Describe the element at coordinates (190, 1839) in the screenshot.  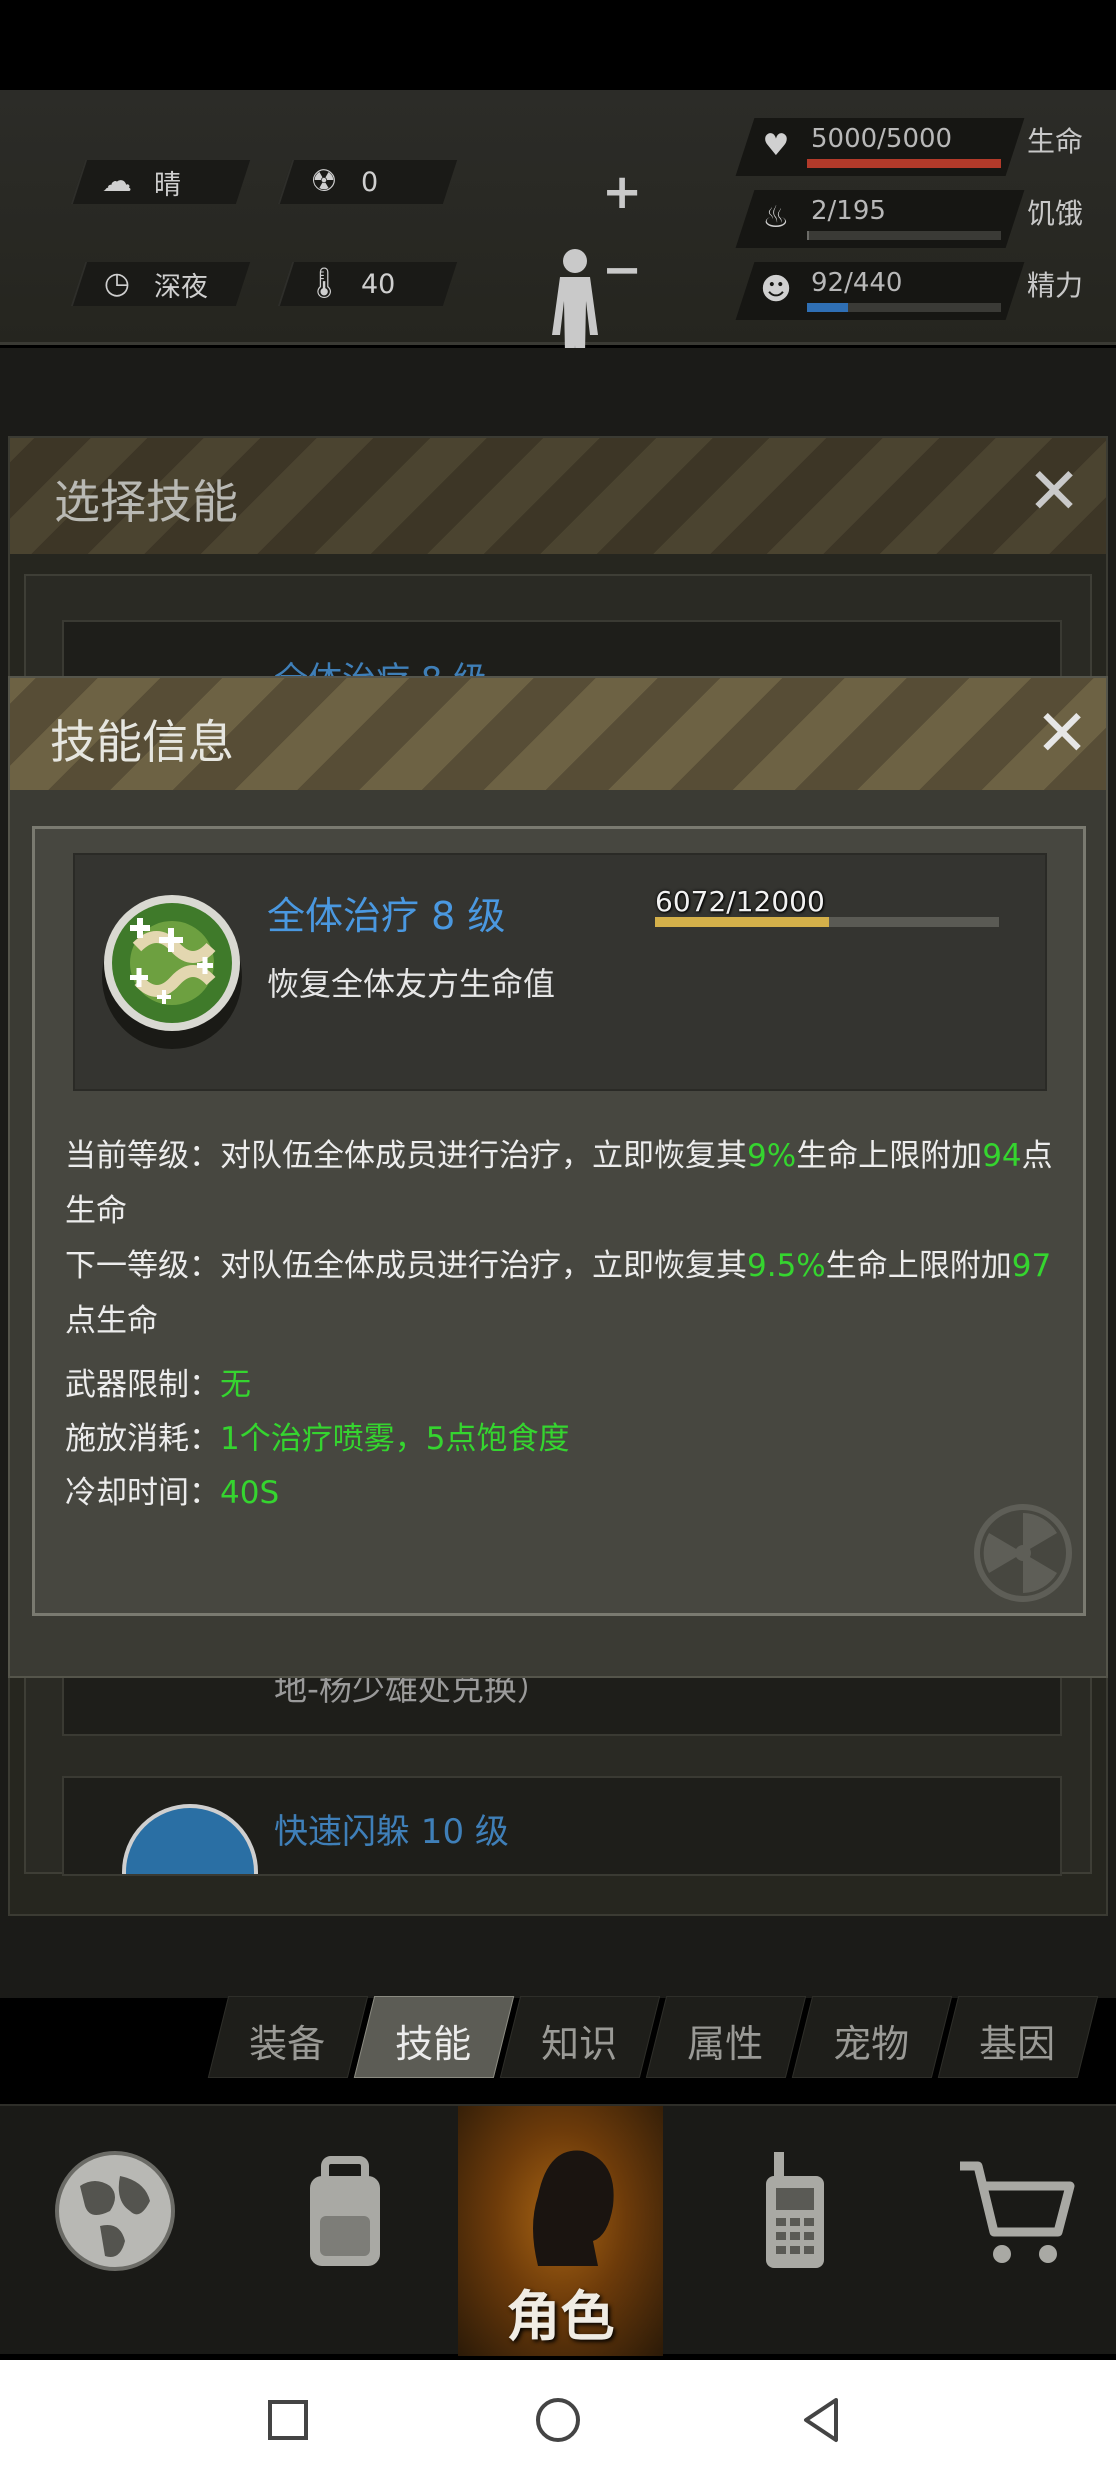
I see `dodge-skill-icon` at that location.